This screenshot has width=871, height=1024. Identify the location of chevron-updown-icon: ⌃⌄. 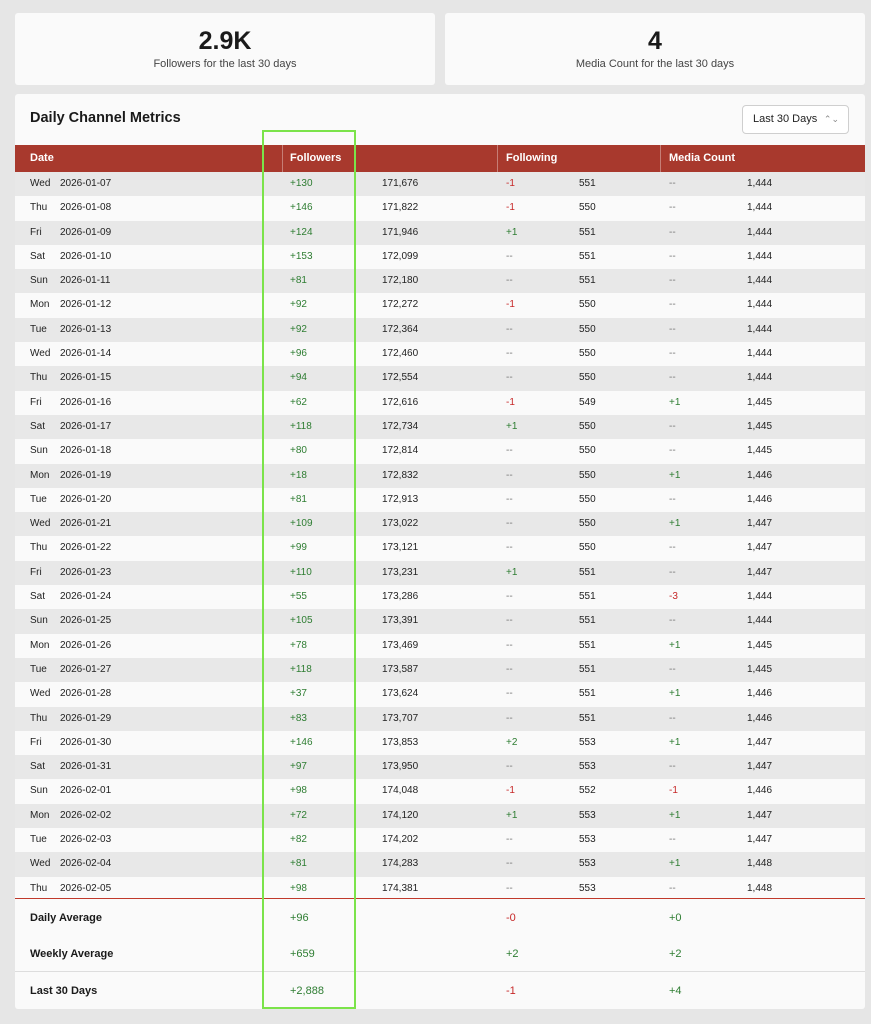
(831, 119).